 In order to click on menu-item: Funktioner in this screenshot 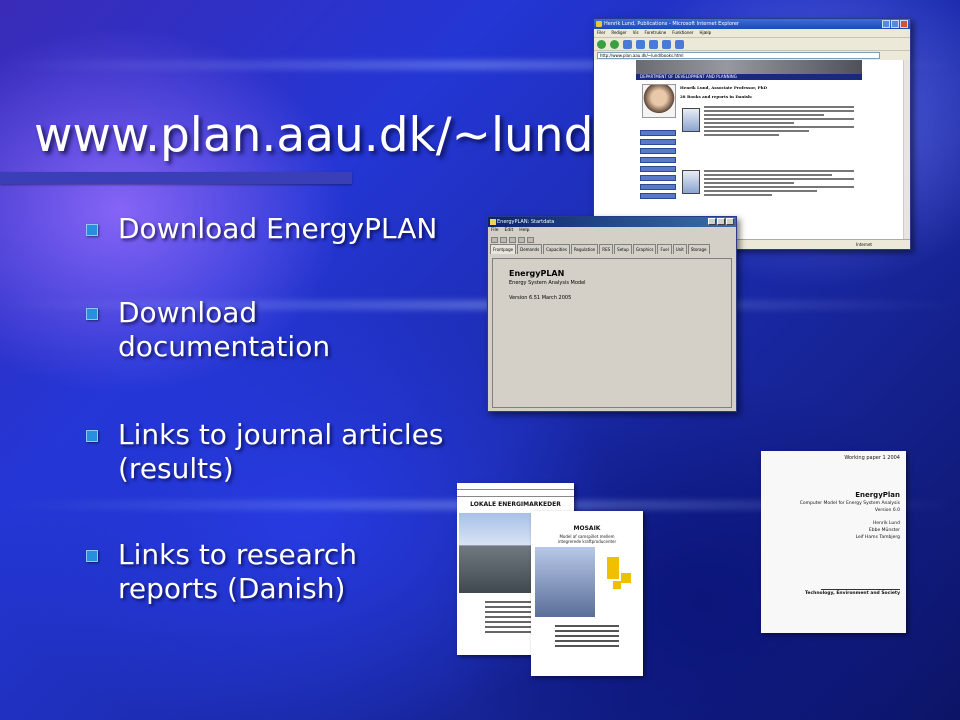, I will do `click(683, 32)`.